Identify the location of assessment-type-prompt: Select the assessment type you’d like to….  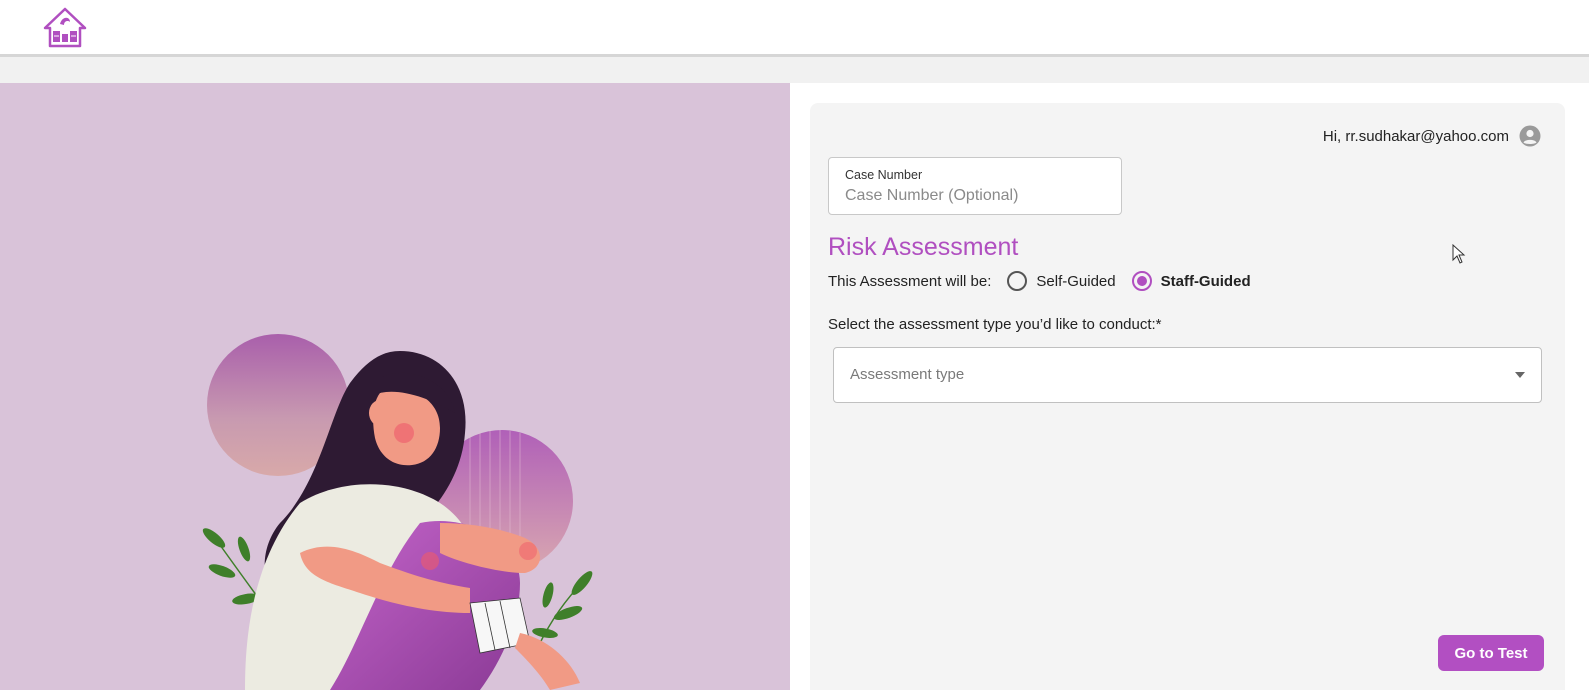
(995, 324).